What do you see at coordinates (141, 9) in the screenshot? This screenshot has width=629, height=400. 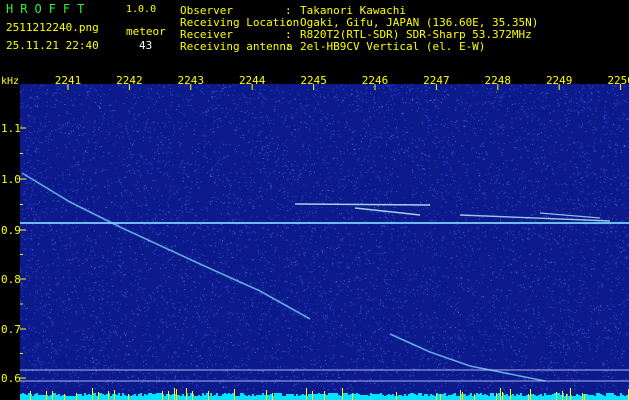 I see `app-version: 1.0.0` at bounding box center [141, 9].